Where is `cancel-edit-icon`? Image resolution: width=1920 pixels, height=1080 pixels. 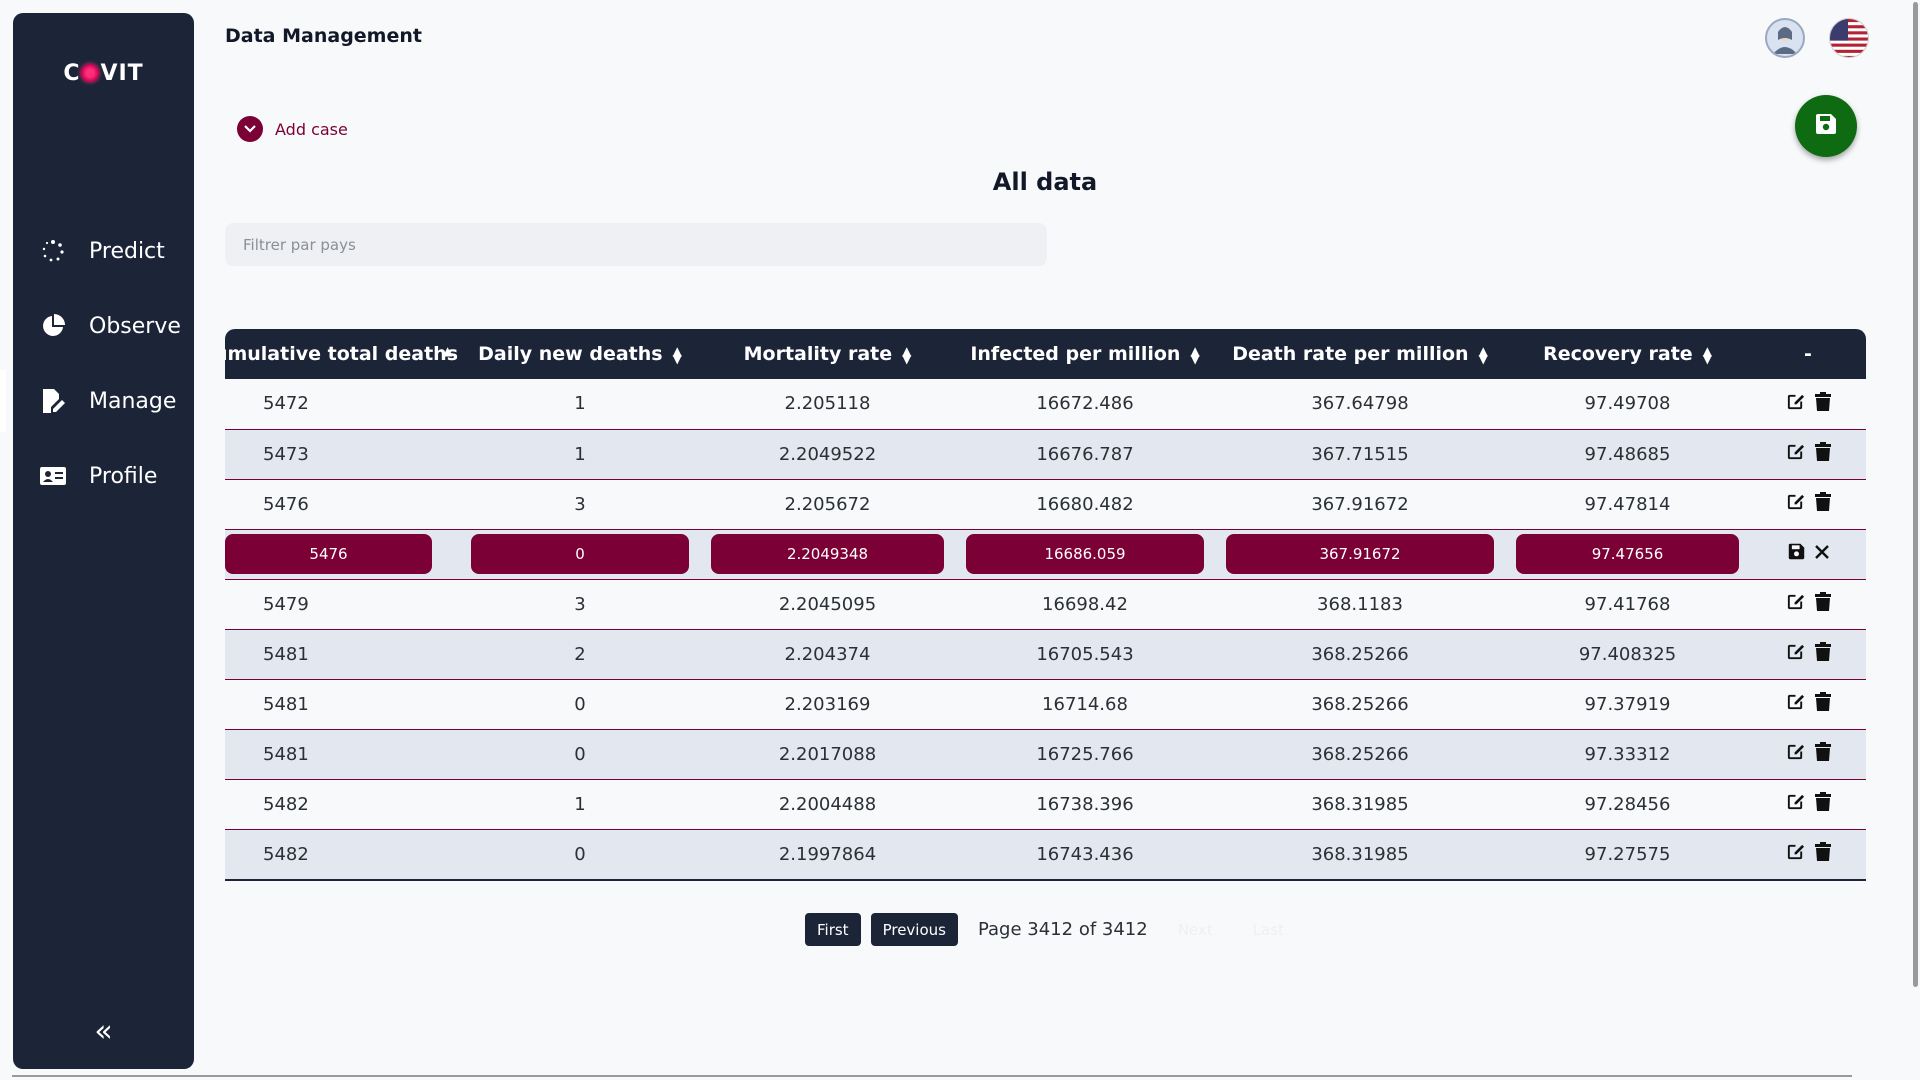 cancel-edit-icon is located at coordinates (1821, 551).